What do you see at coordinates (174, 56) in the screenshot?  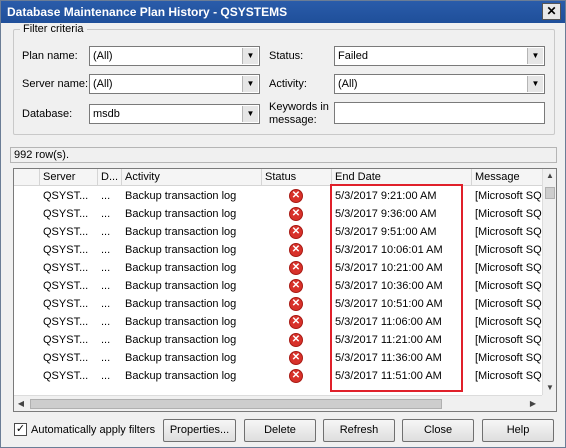 I see `plan-name-select: (All) ▼` at bounding box center [174, 56].